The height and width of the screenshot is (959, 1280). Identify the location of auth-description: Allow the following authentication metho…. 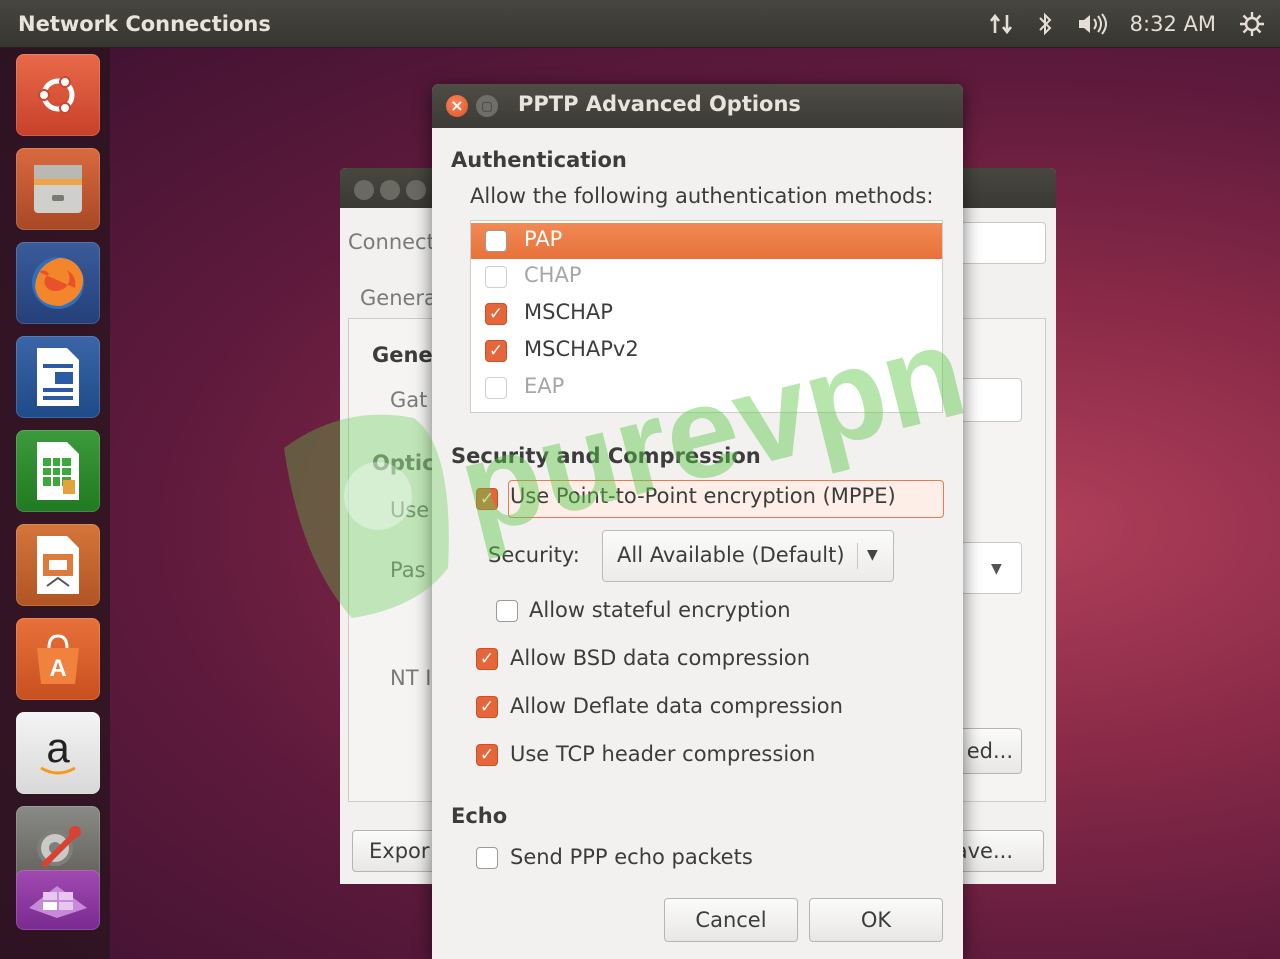
(702, 196).